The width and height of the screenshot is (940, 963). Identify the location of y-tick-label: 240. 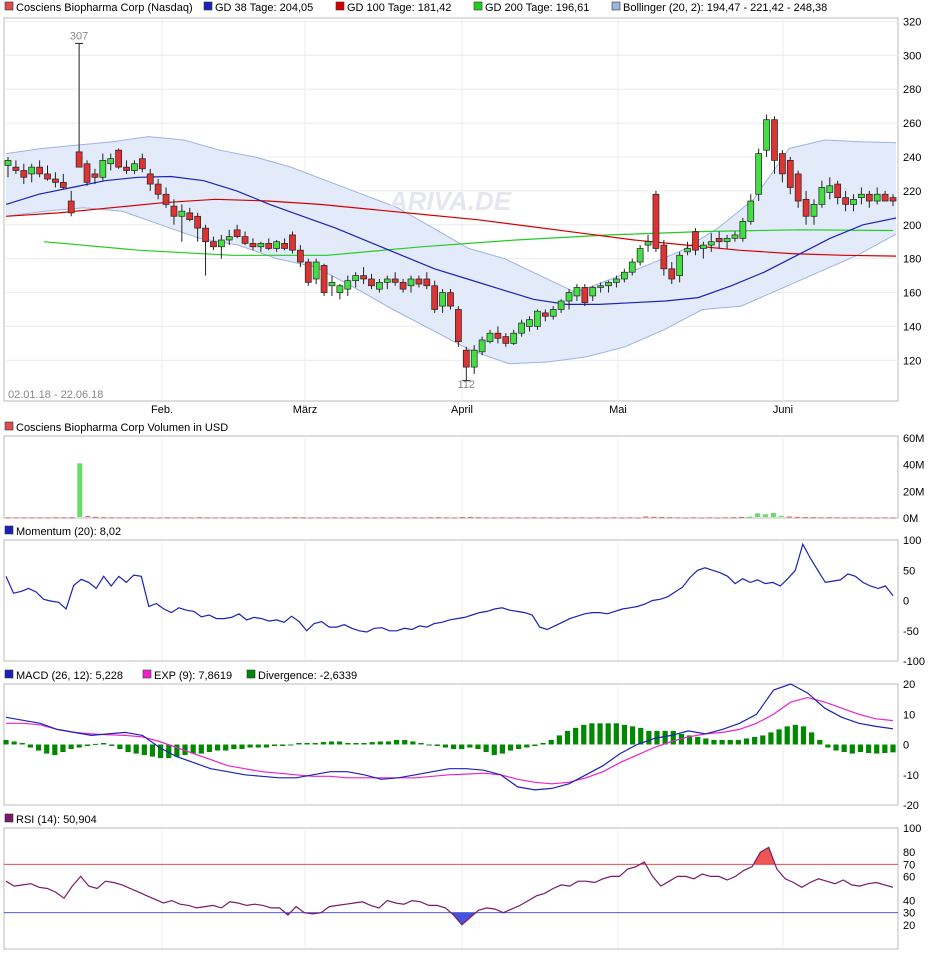
(912, 158).